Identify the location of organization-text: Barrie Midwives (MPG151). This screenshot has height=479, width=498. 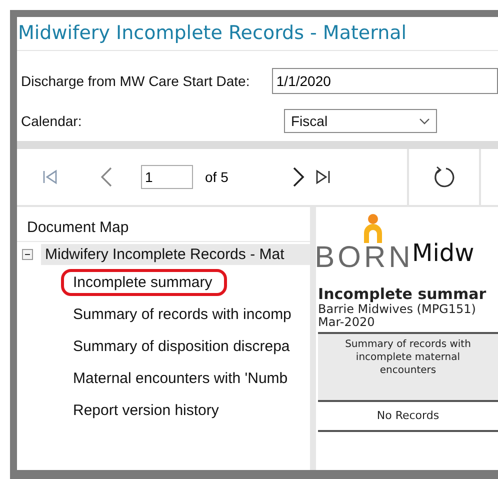
(397, 309).